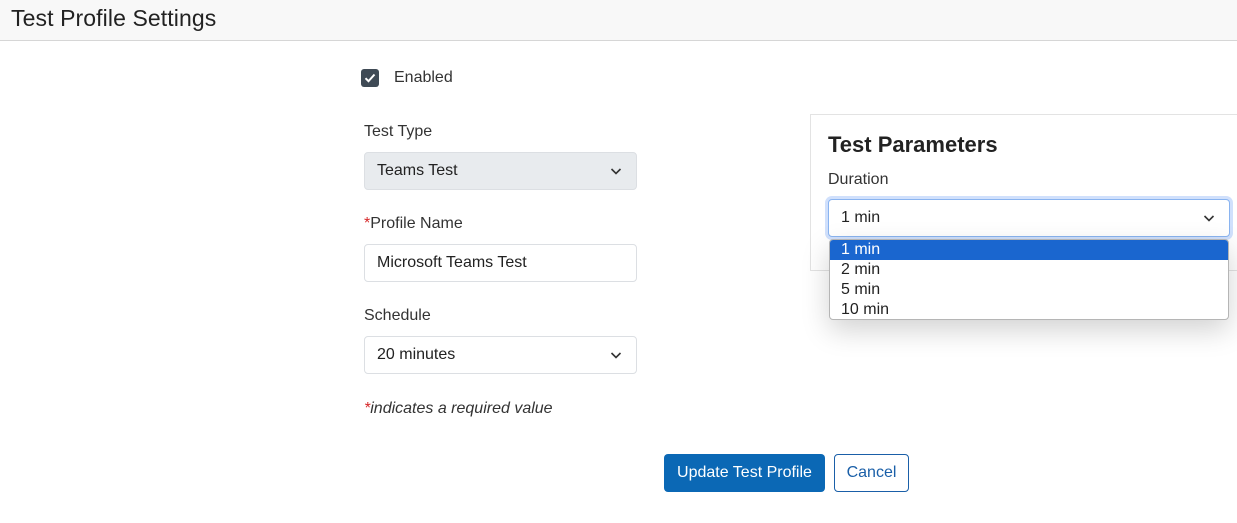 The image size is (1237, 523). What do you see at coordinates (1029, 218) in the screenshot?
I see `duration-select: 1 min` at bounding box center [1029, 218].